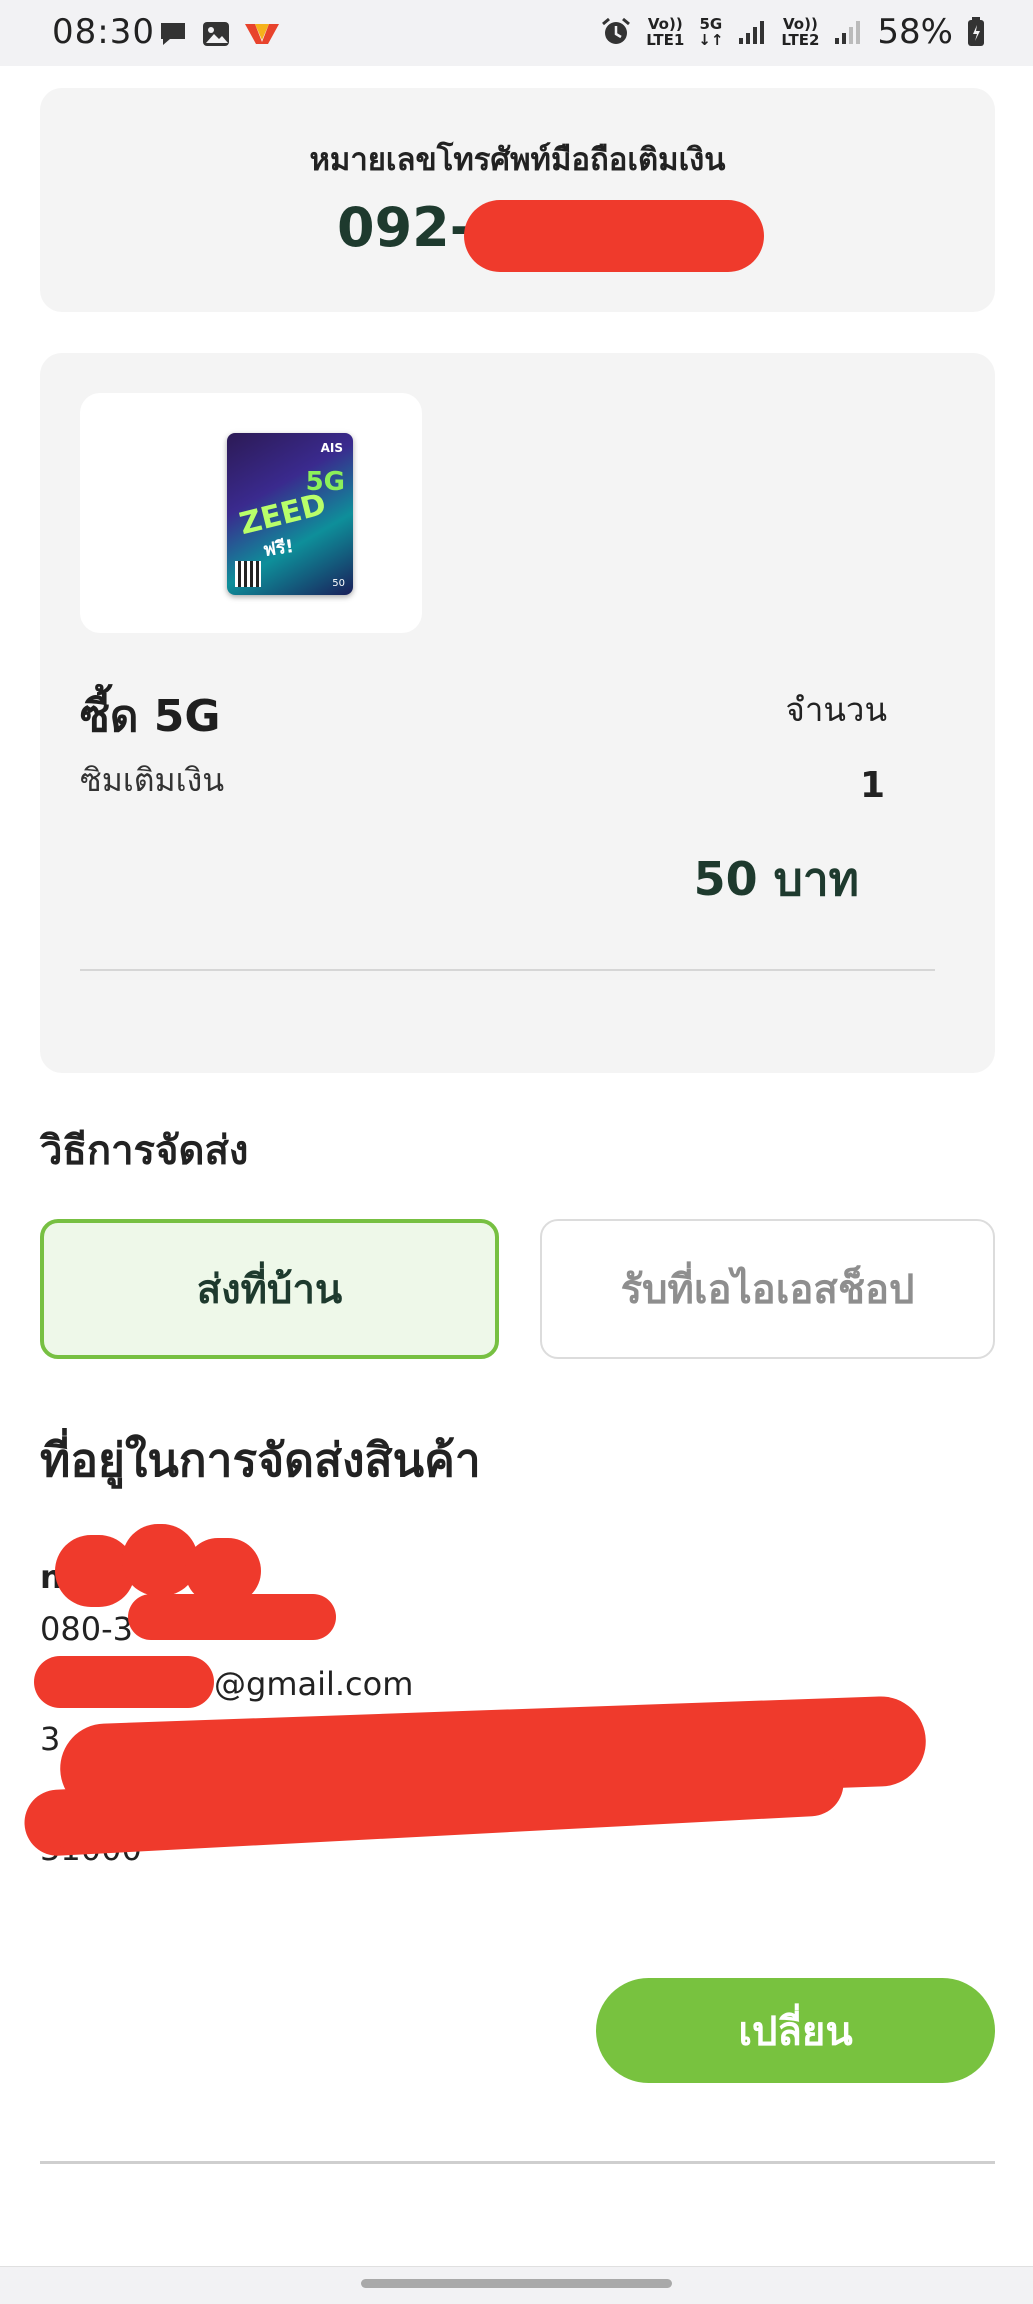 The width and height of the screenshot is (1033, 2304). I want to click on sim2-label: Vo)) LTE2, so click(800, 32).